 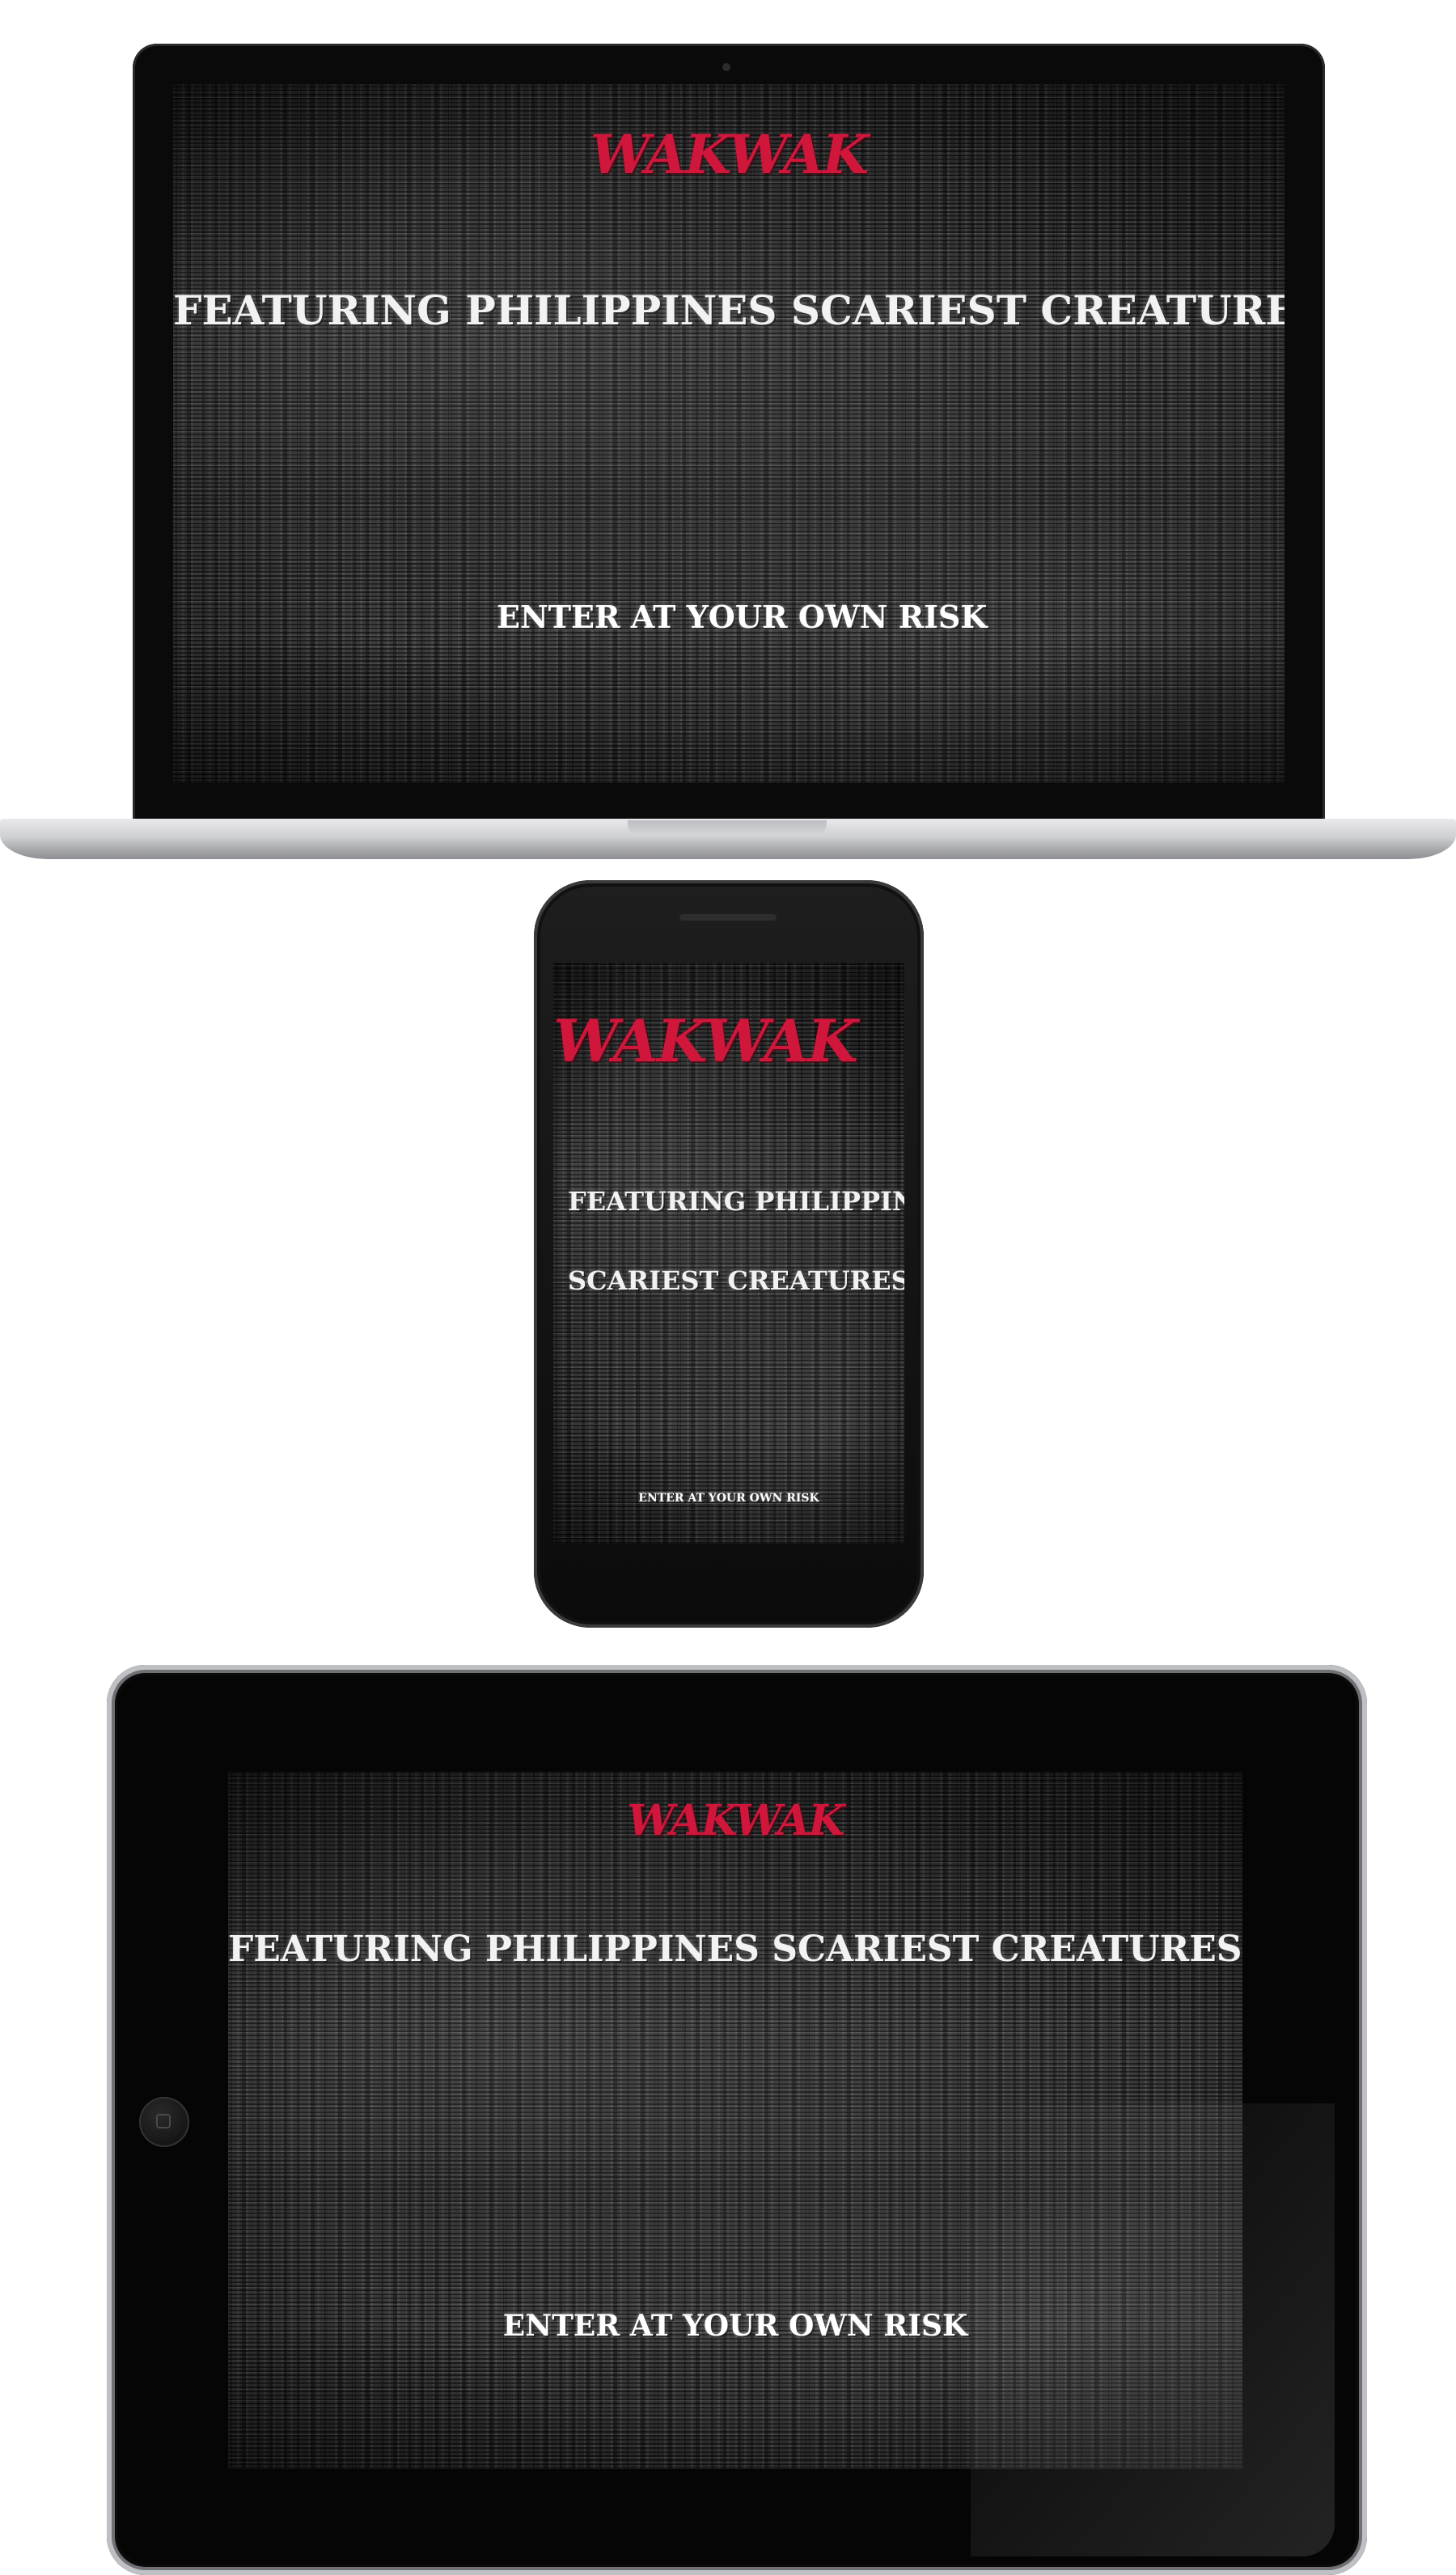 I want to click on tagline-line-2: SCARIEST CREATURES, so click(x=736, y=1280).